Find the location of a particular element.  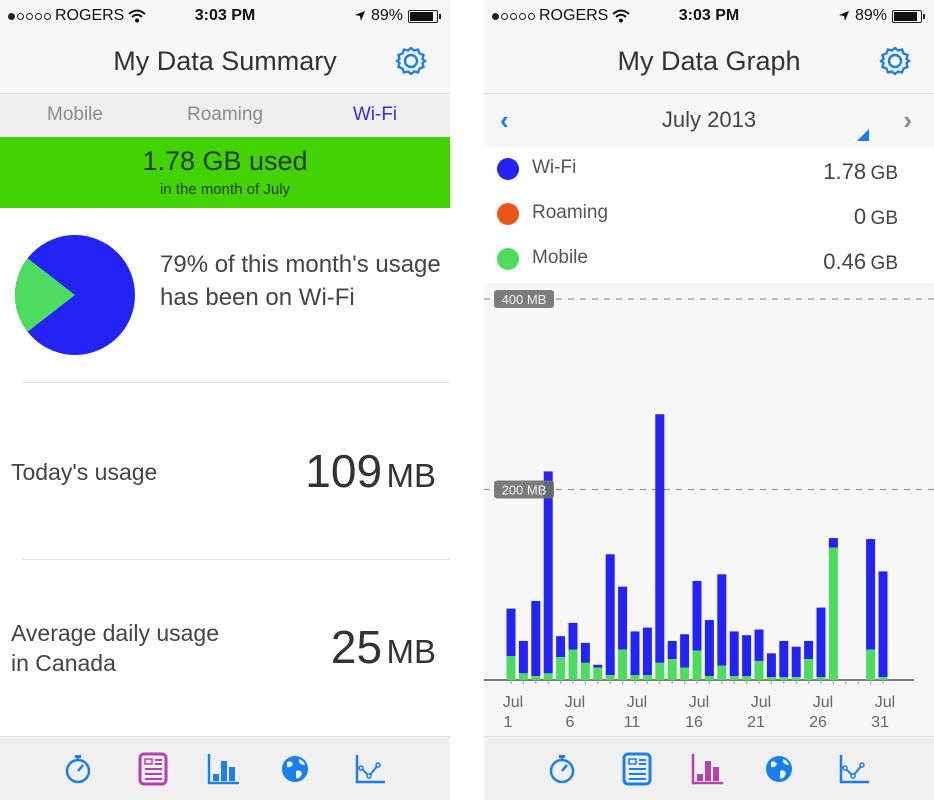

today-usage-label: Today's usage is located at coordinates (84, 472).